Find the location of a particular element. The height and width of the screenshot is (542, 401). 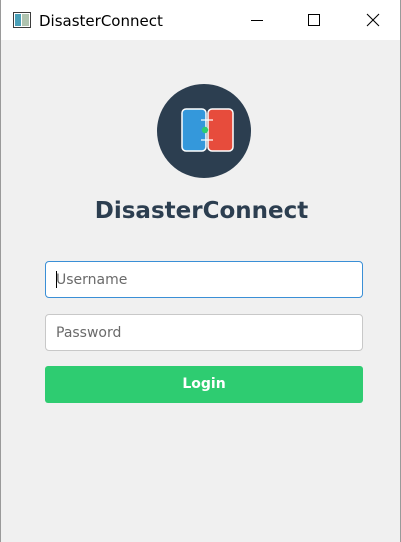

close-icon is located at coordinates (373, 20).